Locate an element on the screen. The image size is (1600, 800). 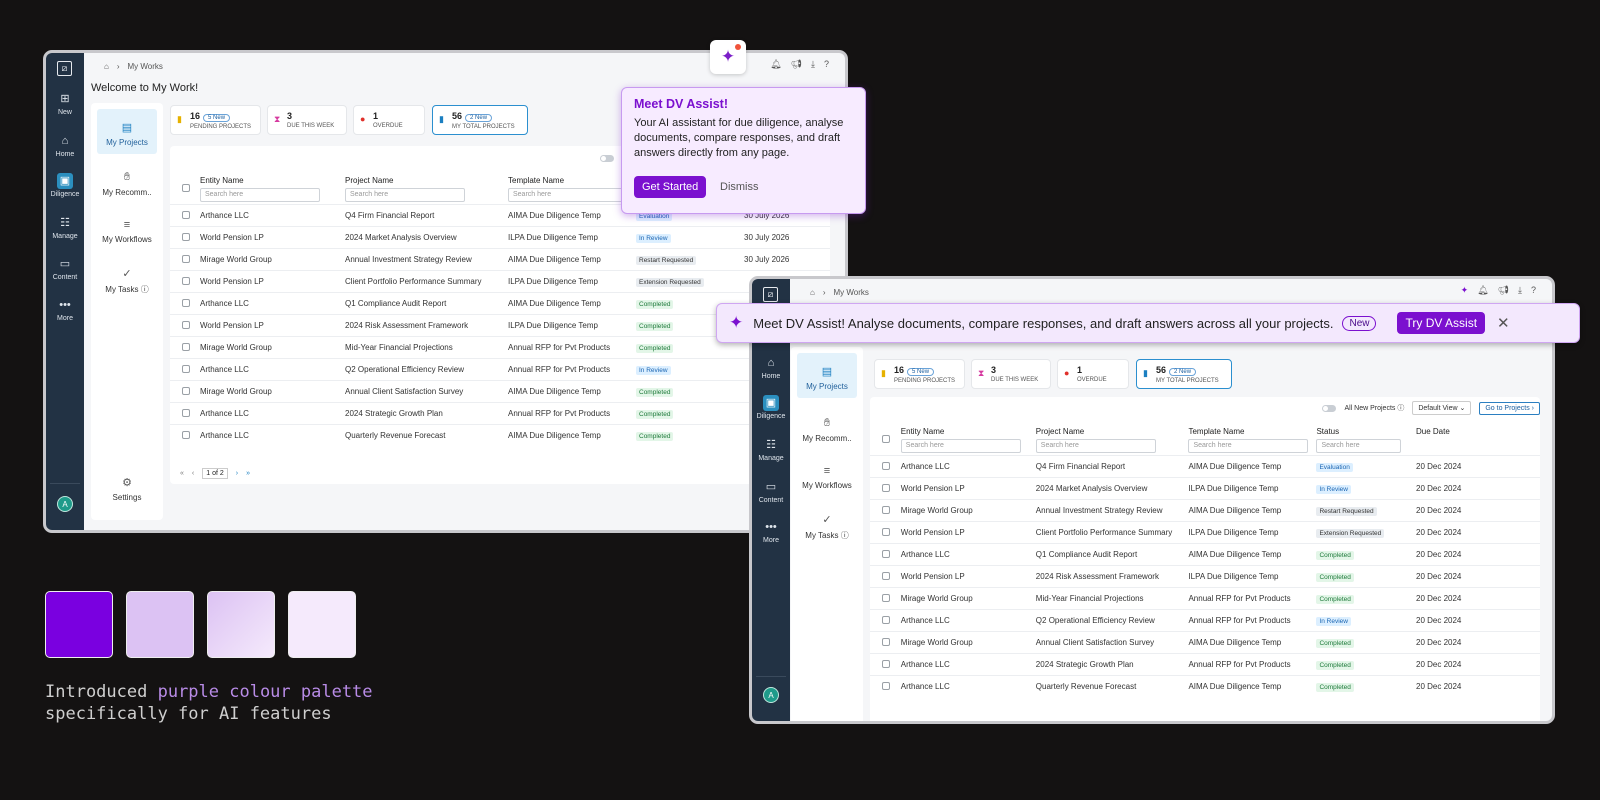
subnav-my-recommendations: ✋︎ My Recomm.. is located at coordinates (127, 184).